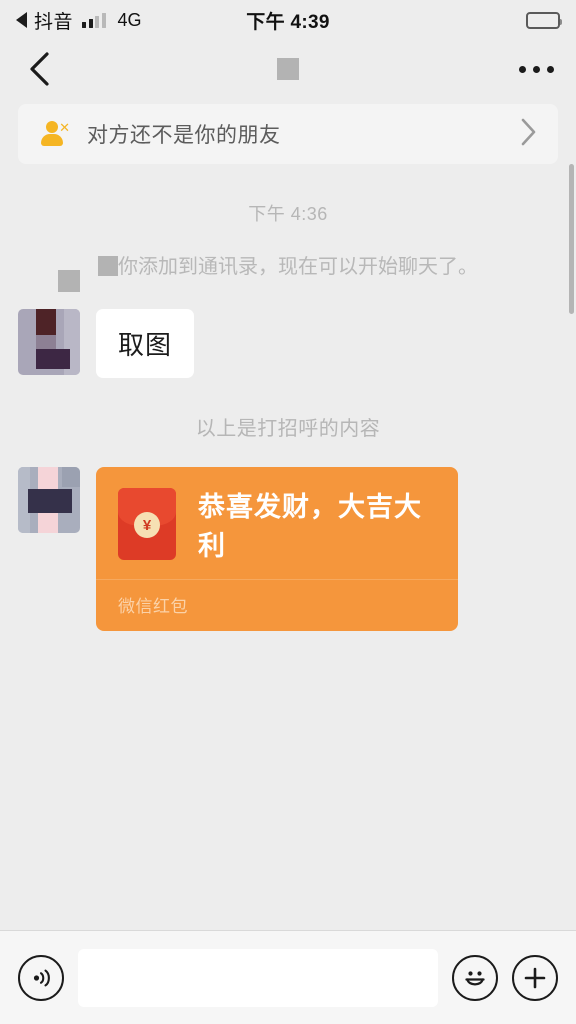 This screenshot has height=1024, width=576. What do you see at coordinates (94, 20) in the screenshot?
I see `signal-bars-icon` at bounding box center [94, 20].